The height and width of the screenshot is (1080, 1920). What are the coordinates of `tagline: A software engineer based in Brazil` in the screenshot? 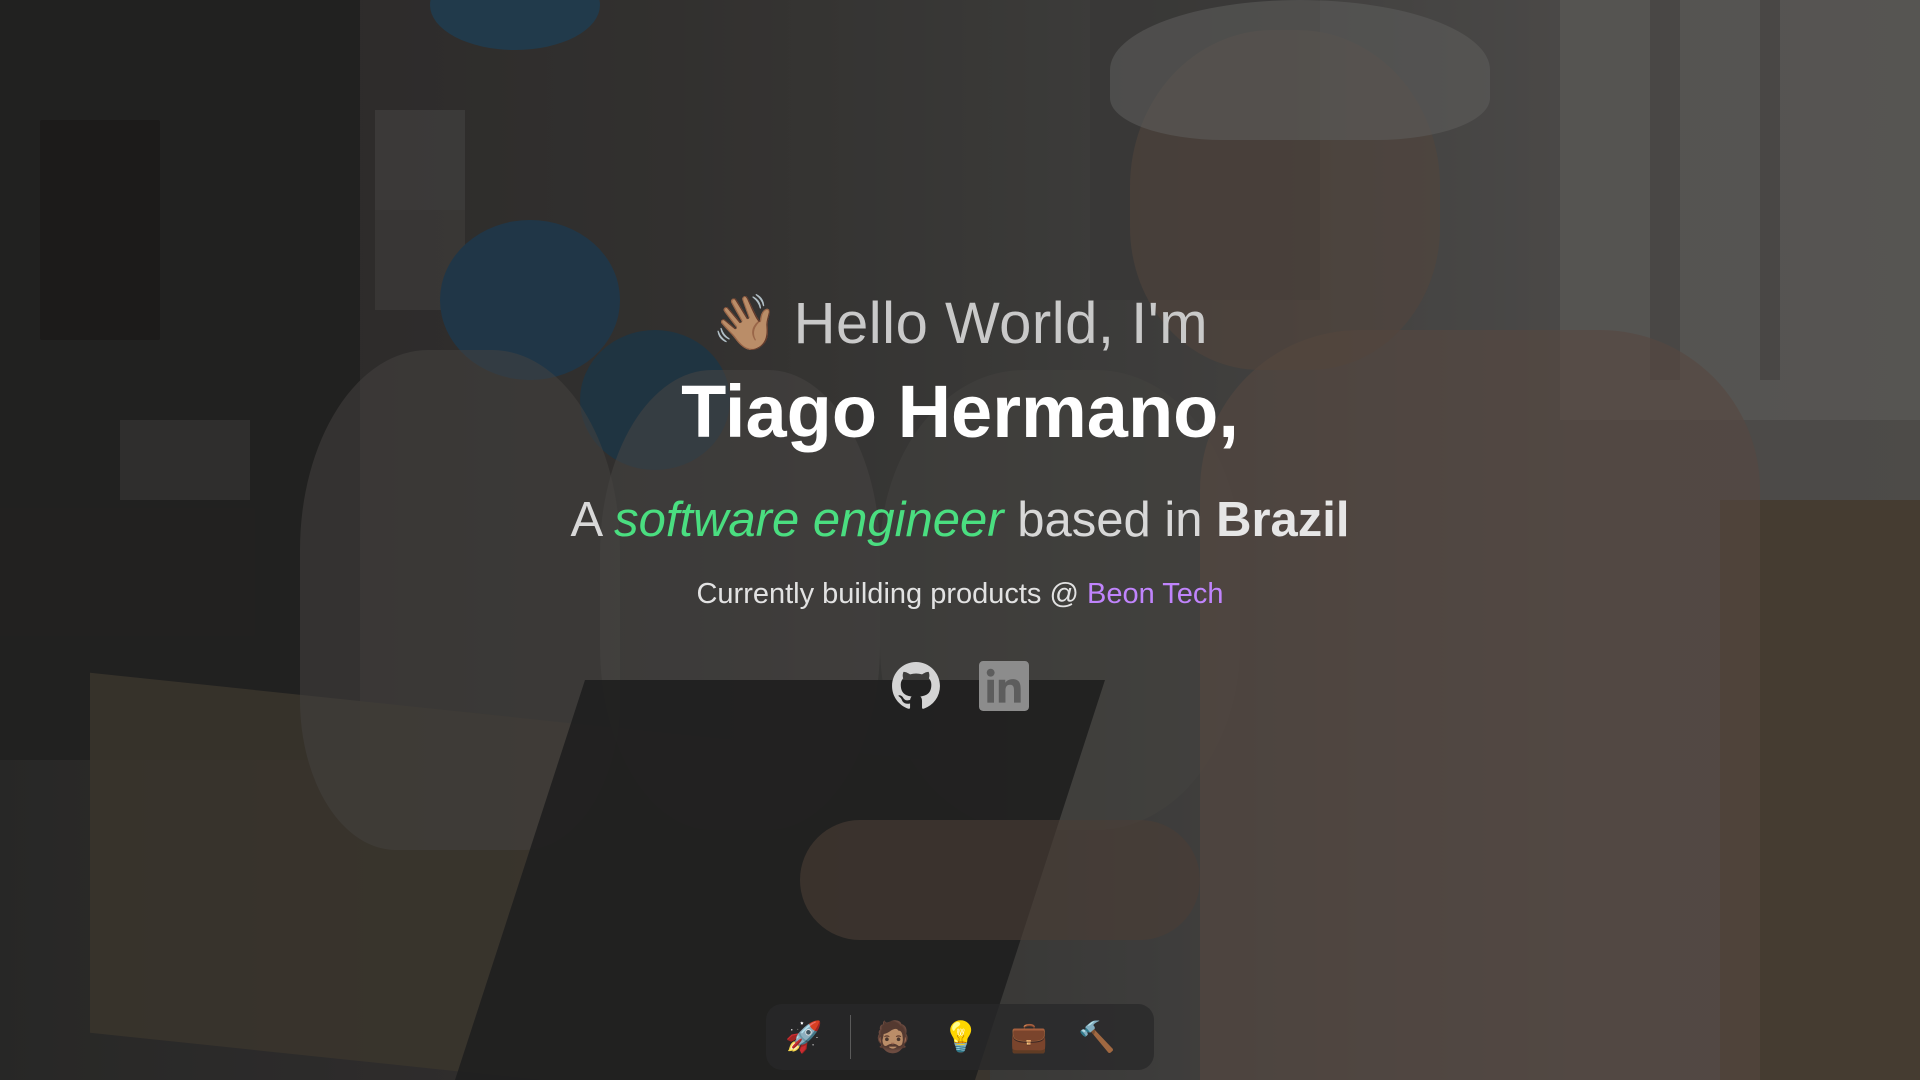 It's located at (959, 520).